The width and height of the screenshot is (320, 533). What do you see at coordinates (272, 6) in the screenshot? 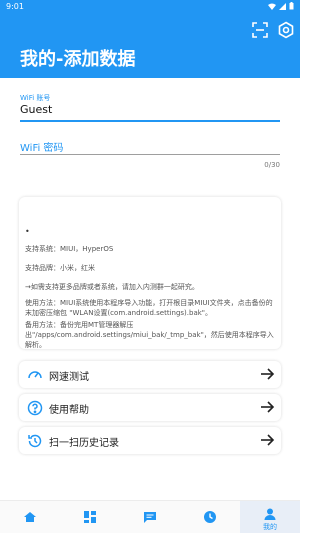
I see `wifi-status-icon` at bounding box center [272, 6].